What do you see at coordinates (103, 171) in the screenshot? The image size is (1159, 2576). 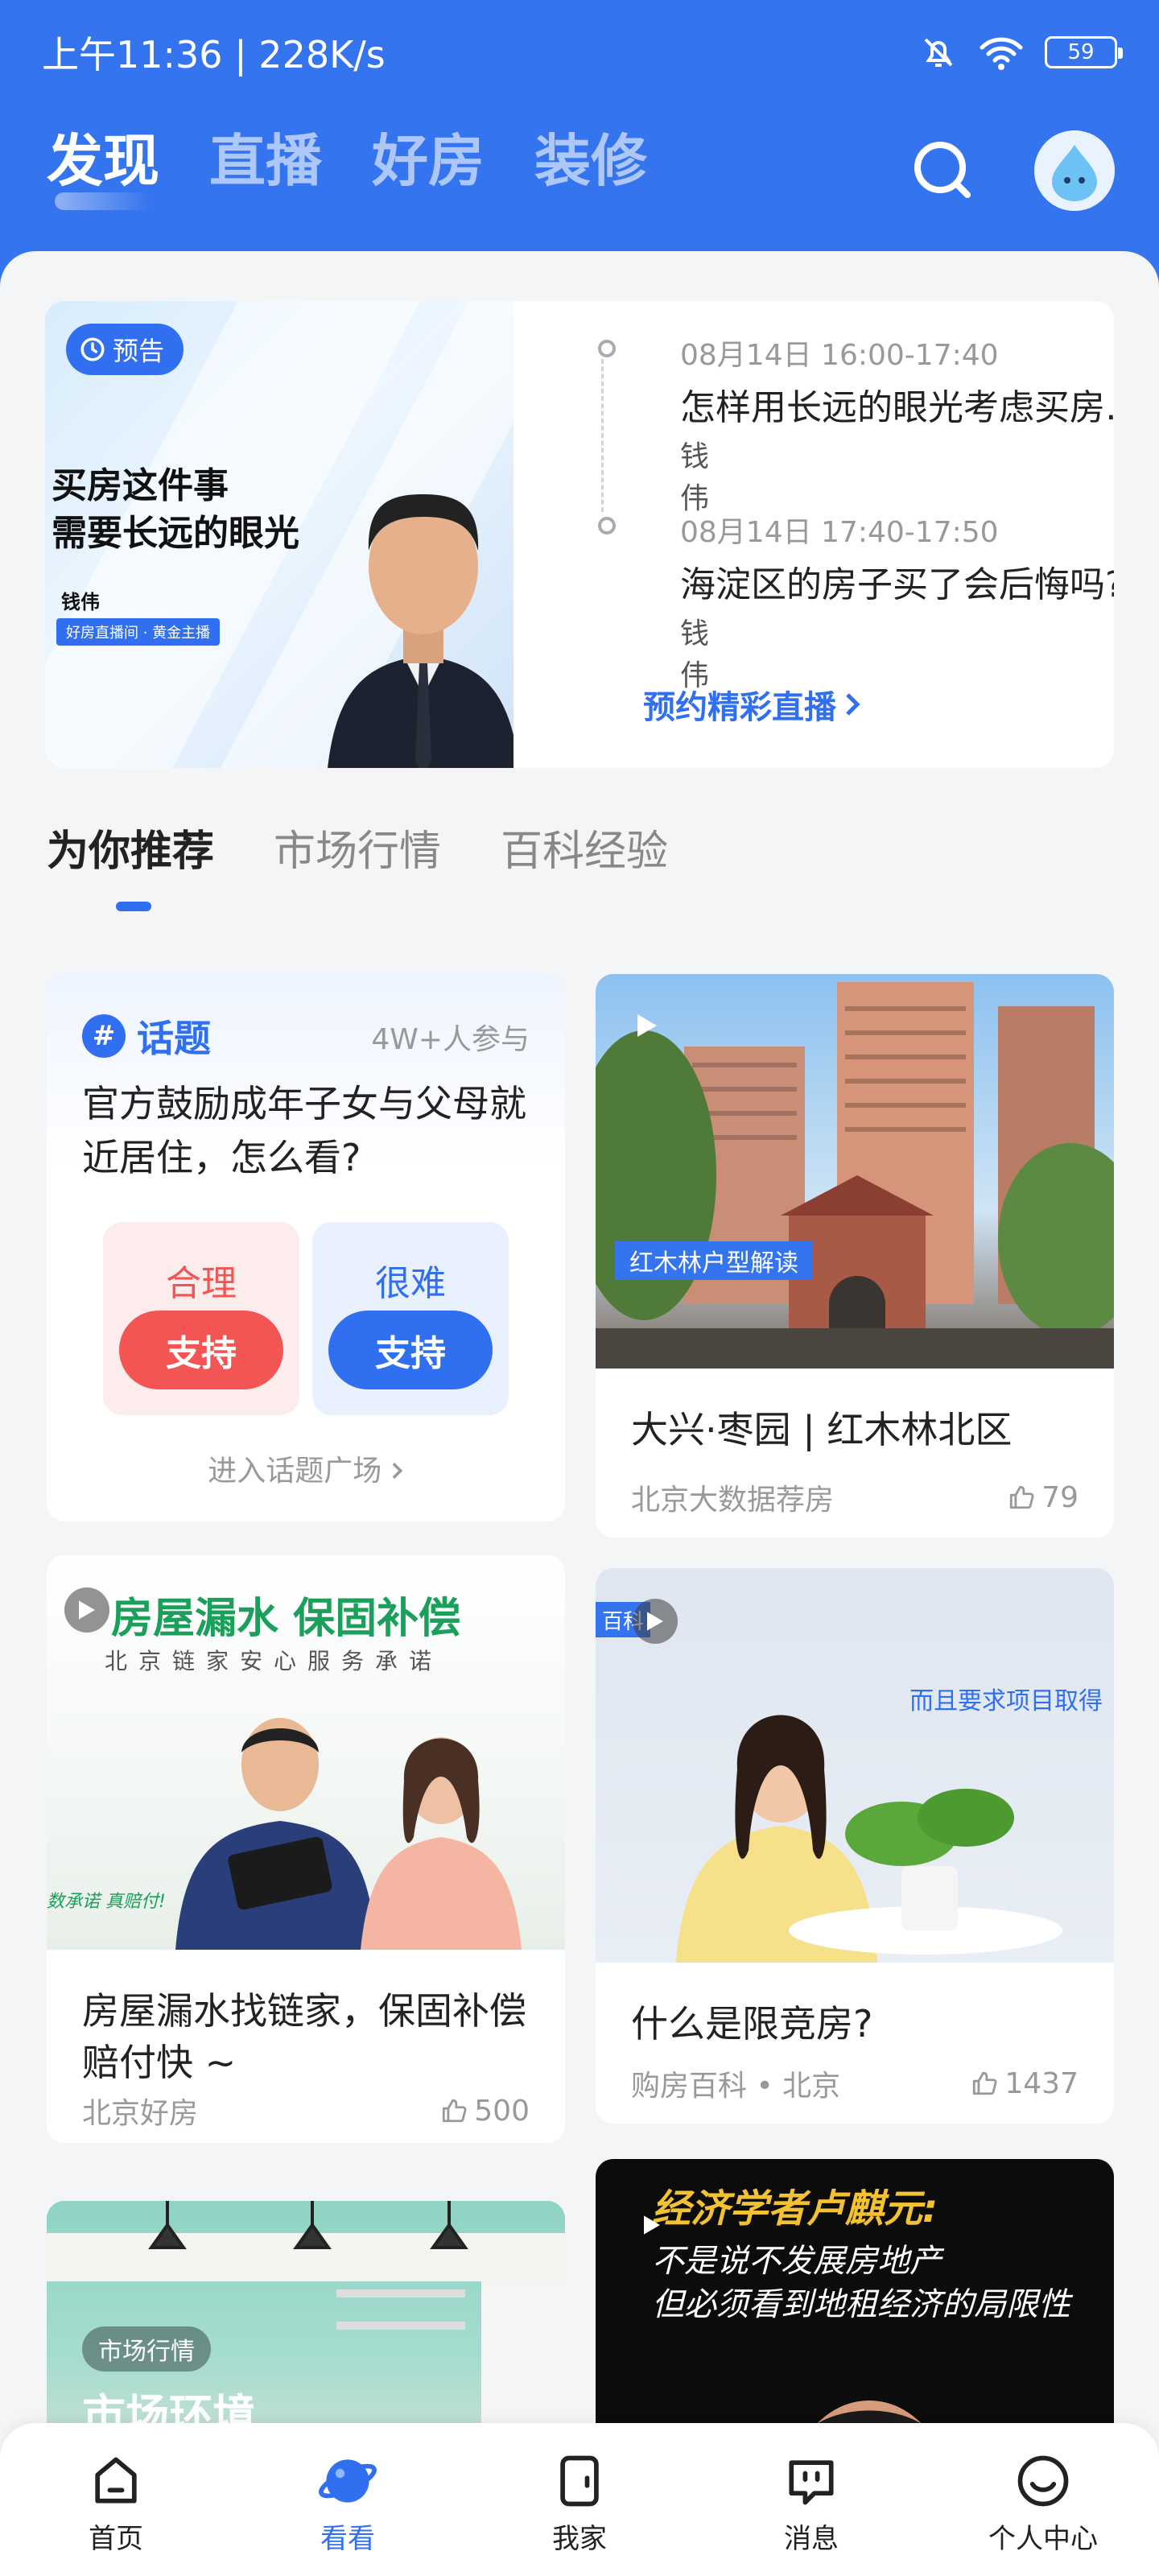 I see `tab-discover: 发现` at bounding box center [103, 171].